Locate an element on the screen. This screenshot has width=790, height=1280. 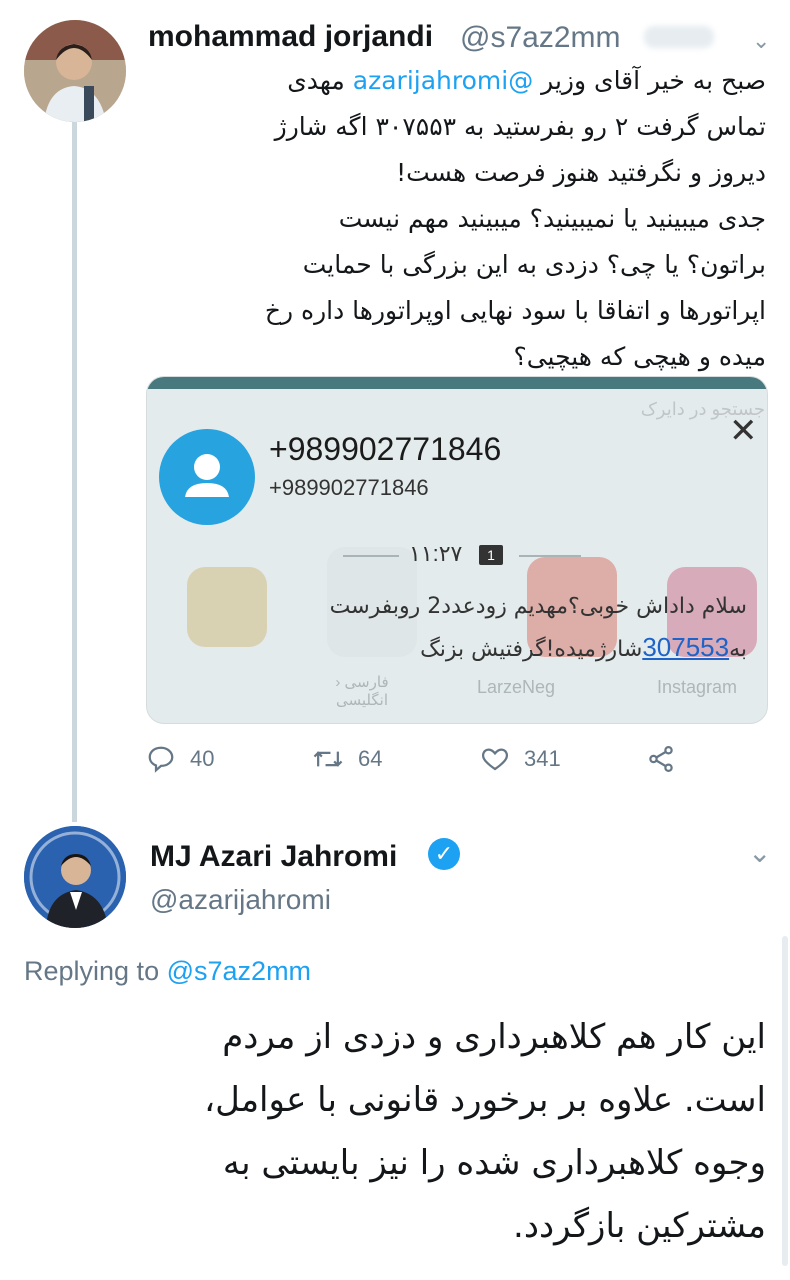
author-name: mohammad jorjandi is located at coordinates (290, 37).